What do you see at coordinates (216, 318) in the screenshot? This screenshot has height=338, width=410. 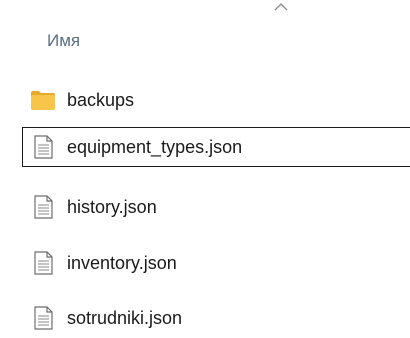 I see `list-item-sotrudniki: sotrudniki.json` at bounding box center [216, 318].